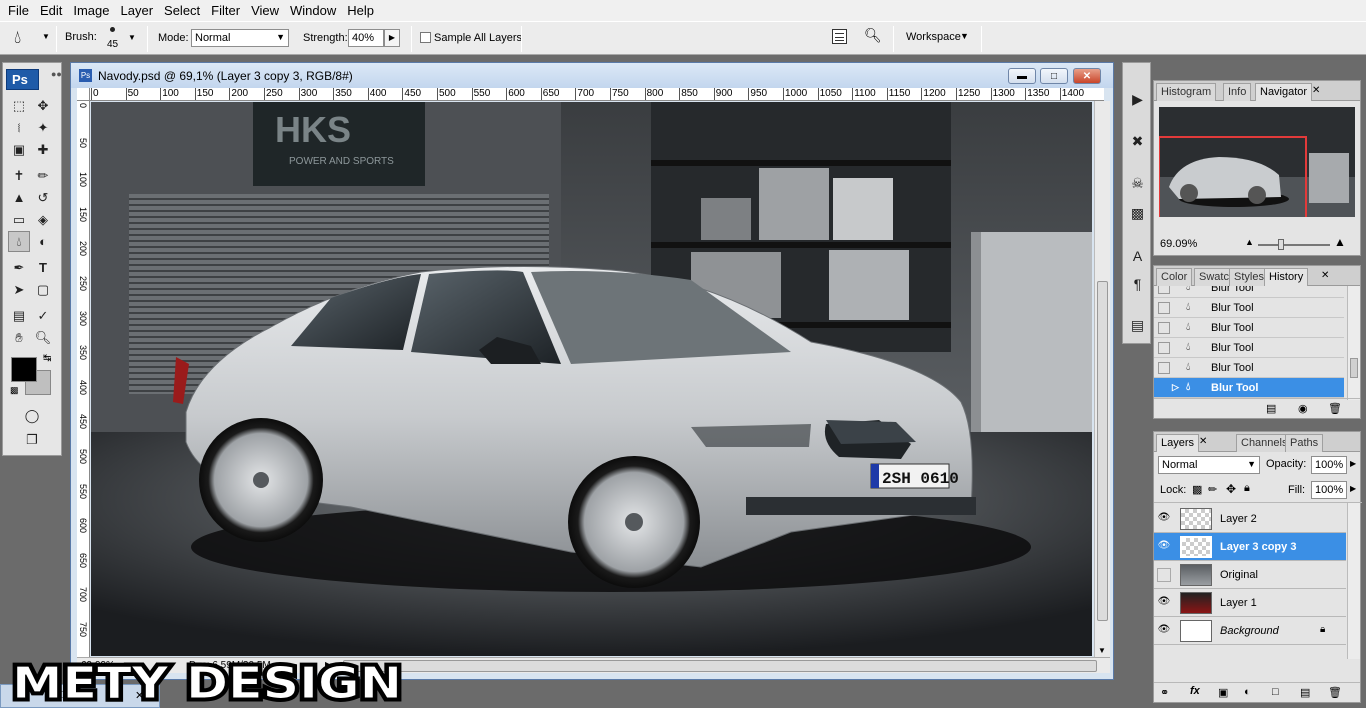 This screenshot has height=708, width=1366. Describe the element at coordinates (366, 38) in the screenshot. I see `strength-input: 40%` at that location.